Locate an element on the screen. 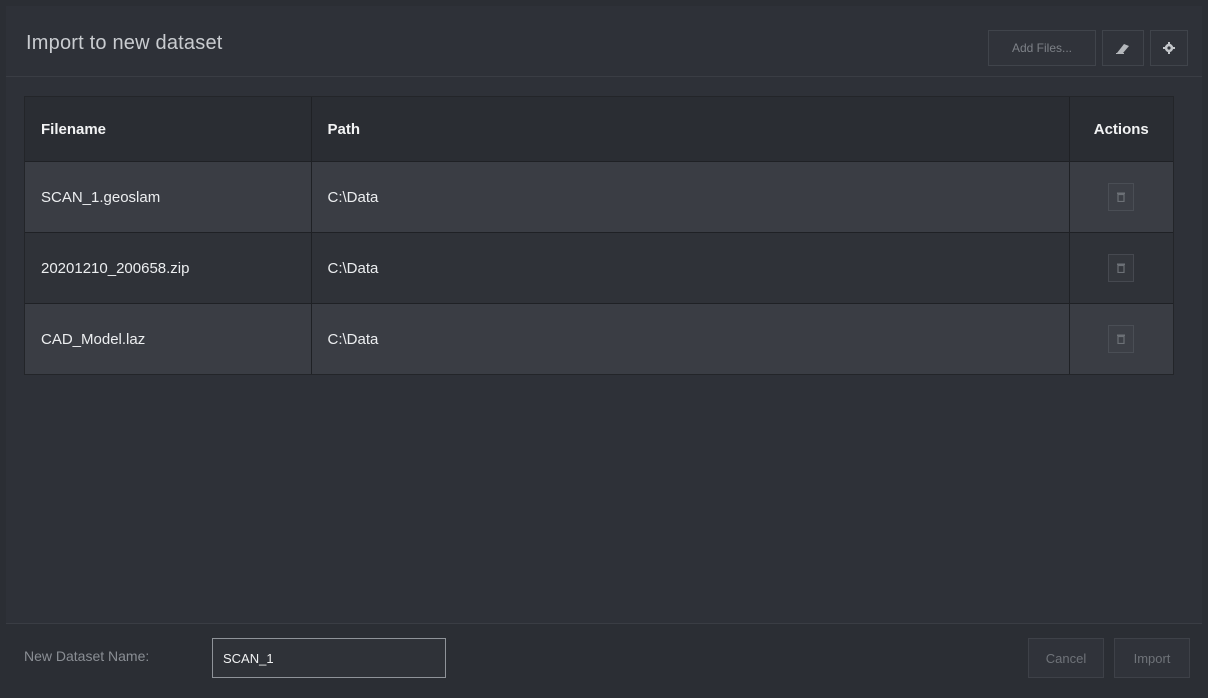 Image resolution: width=1208 pixels, height=698 pixels. dialog-title: Import to new dataset is located at coordinates (124, 43).